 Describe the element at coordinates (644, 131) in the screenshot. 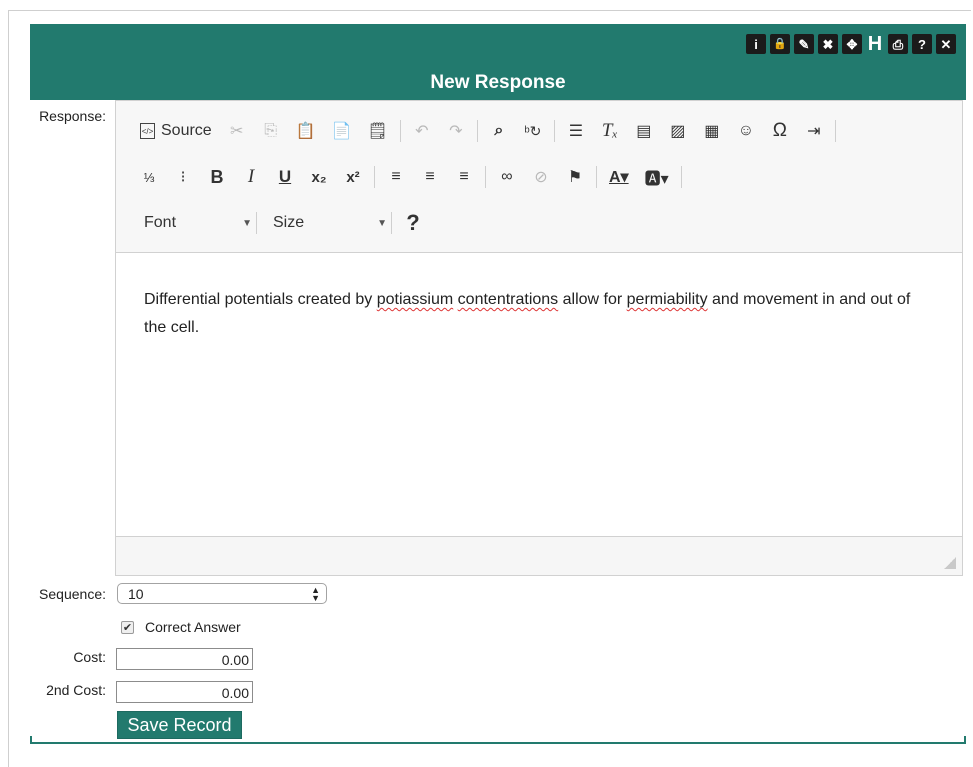

I see `iframe-icon: ▤` at that location.